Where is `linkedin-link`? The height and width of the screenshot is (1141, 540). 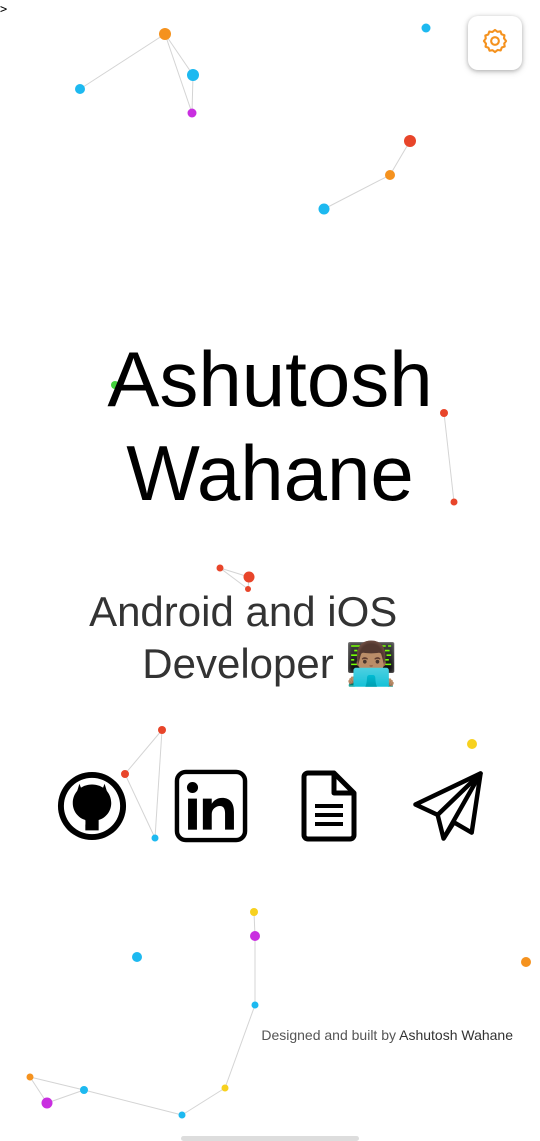
linkedin-link is located at coordinates (211, 808).